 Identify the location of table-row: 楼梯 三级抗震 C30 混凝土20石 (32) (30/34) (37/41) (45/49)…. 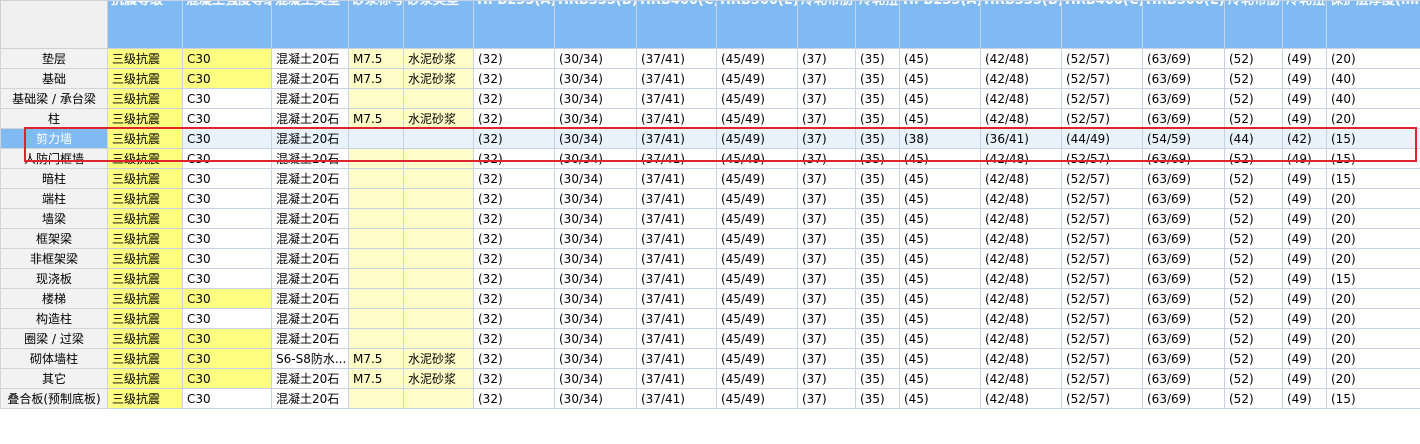
(710, 298).